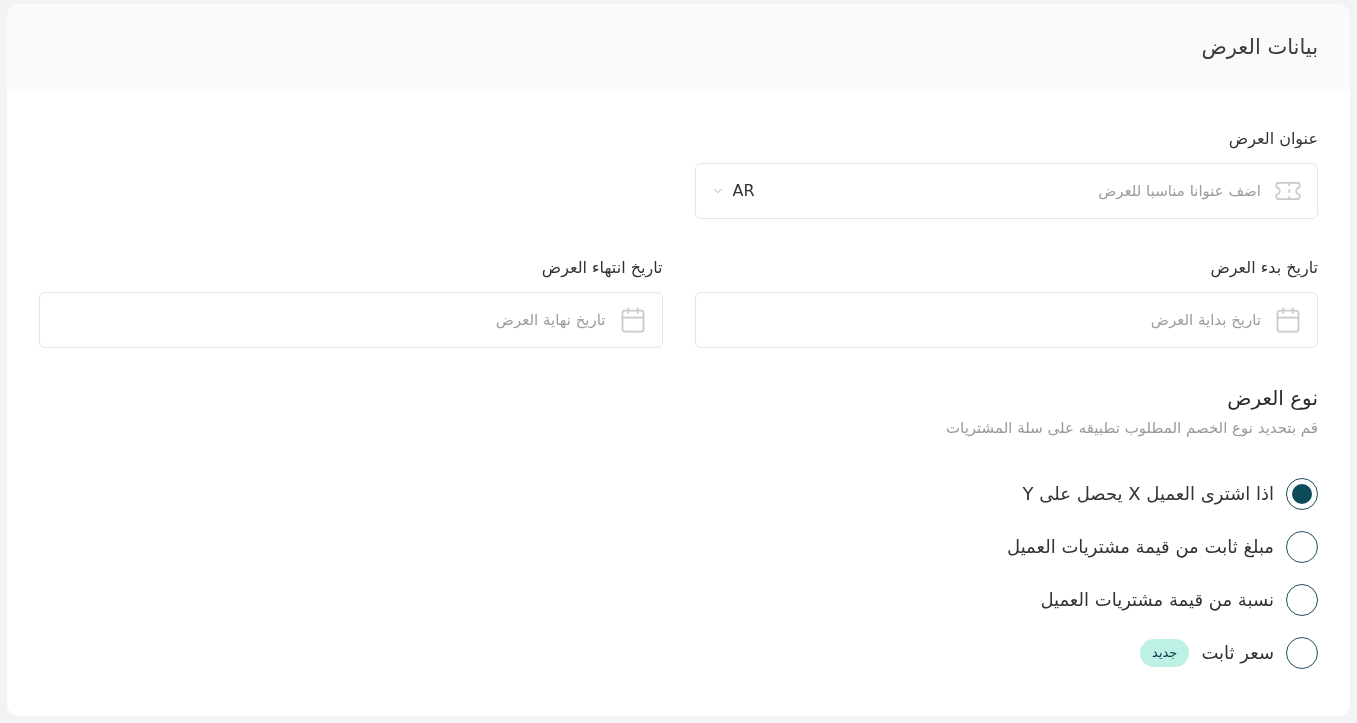 The width and height of the screenshot is (1357, 723). Describe the element at coordinates (1273, 139) in the screenshot. I see `field-label: عنوان العرض` at that location.